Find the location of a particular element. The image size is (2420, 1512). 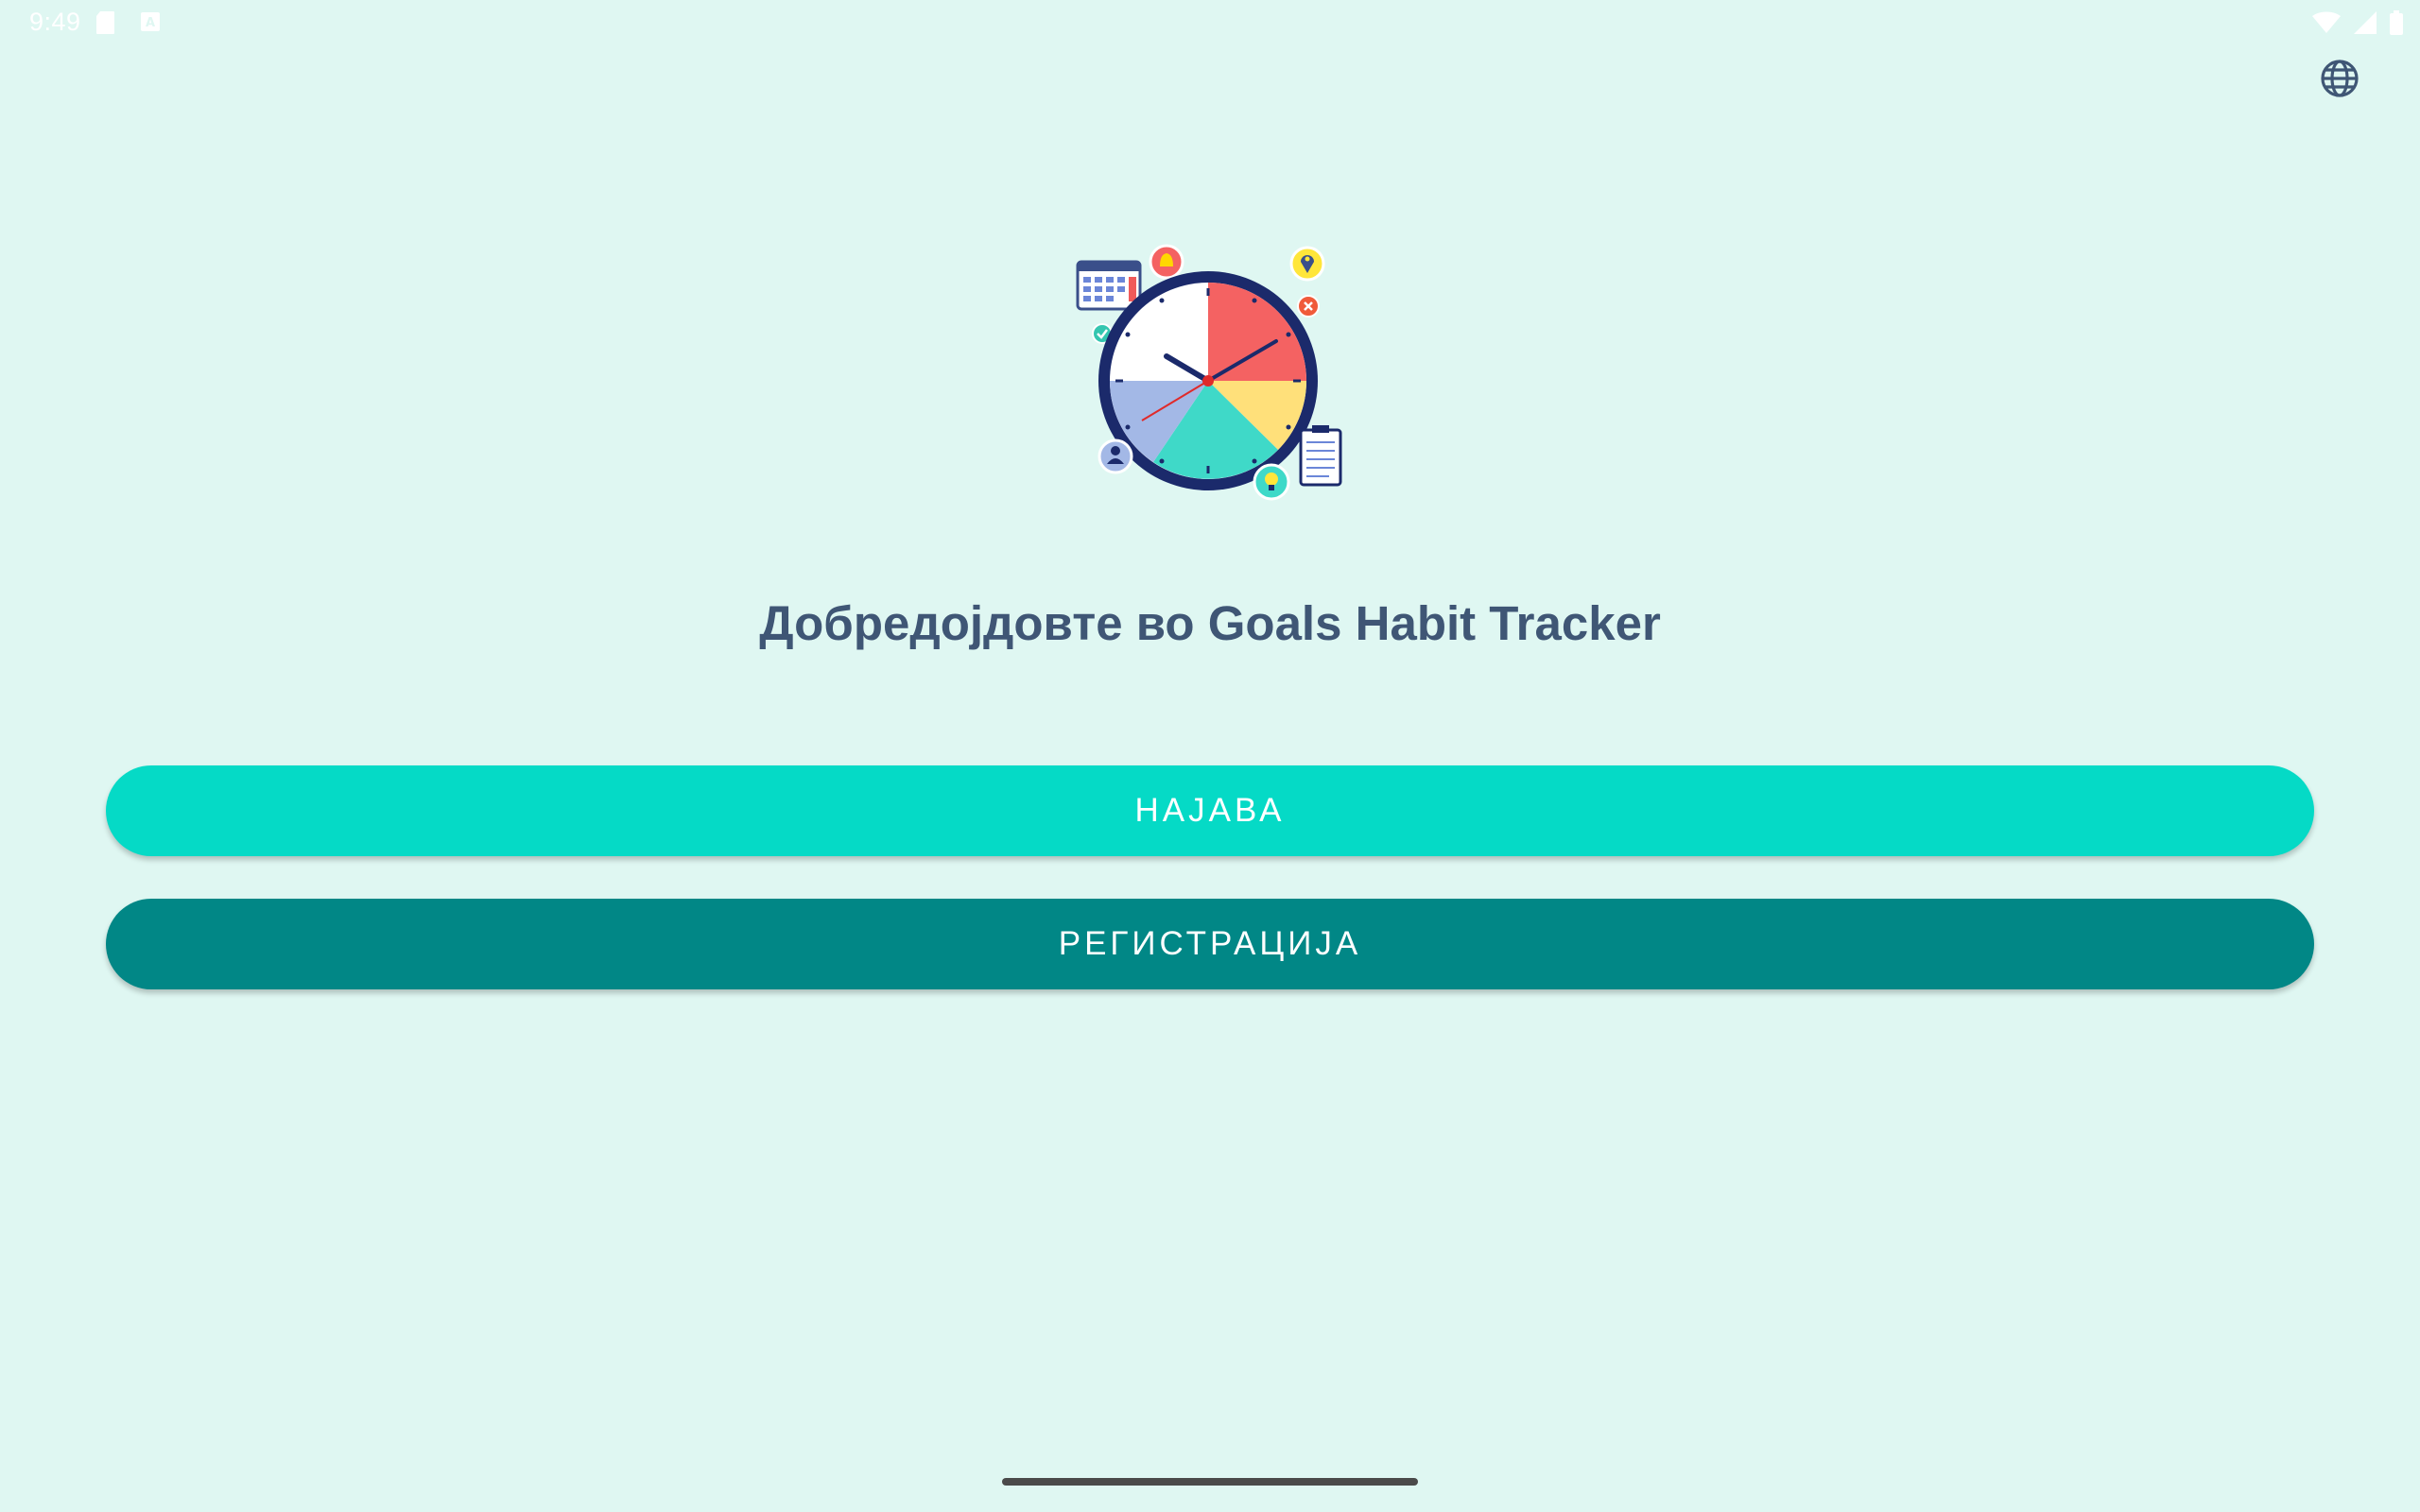

svg-text: A is located at coordinates (150, 23).